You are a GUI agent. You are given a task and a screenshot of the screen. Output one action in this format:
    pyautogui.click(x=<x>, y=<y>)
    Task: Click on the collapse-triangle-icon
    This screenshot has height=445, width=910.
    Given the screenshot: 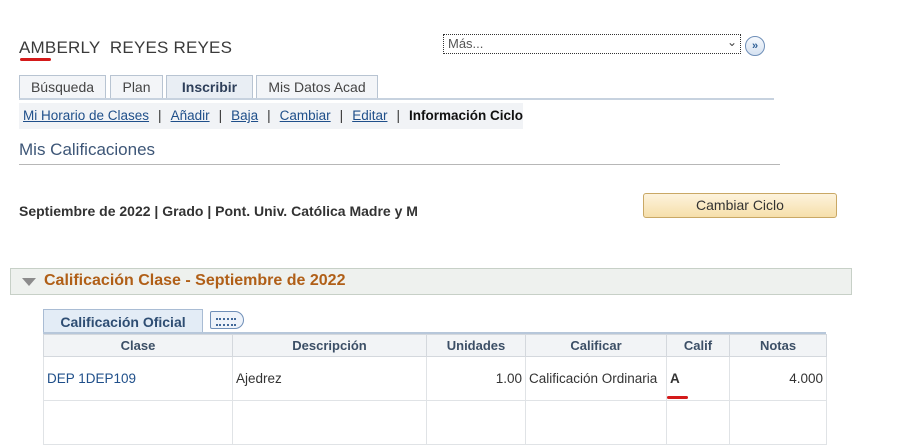 What is the action you would take?
    pyautogui.click(x=29, y=282)
    